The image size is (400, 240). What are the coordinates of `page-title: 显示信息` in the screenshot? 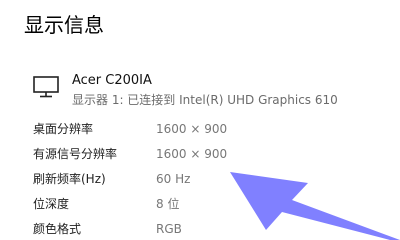 It's located at (64, 25).